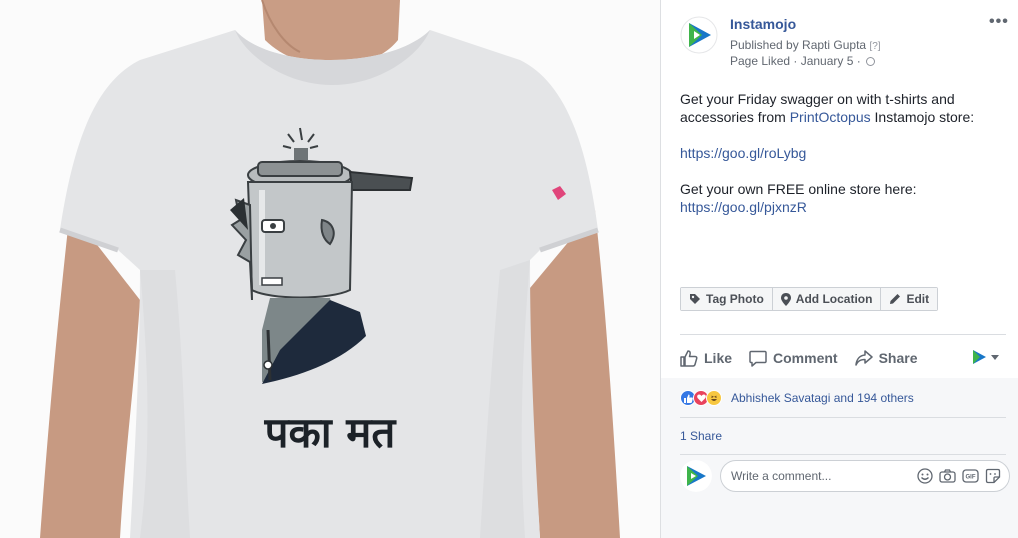 The height and width of the screenshot is (538, 1018). Describe the element at coordinates (918, 299) in the screenshot. I see `edit-label: Edit` at that location.